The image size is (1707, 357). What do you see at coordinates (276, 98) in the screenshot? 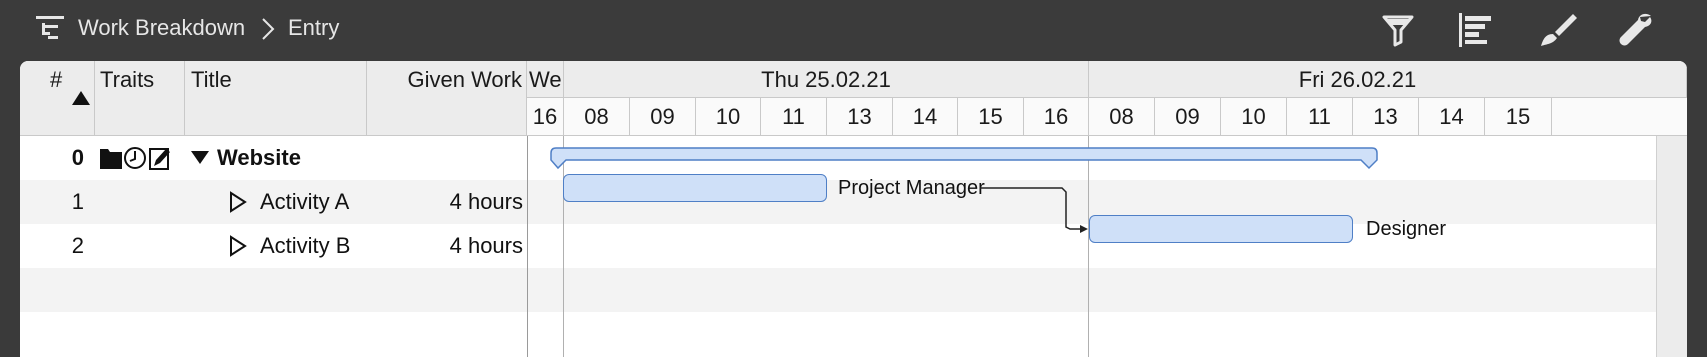
I see `column-header-title: Title` at bounding box center [276, 98].